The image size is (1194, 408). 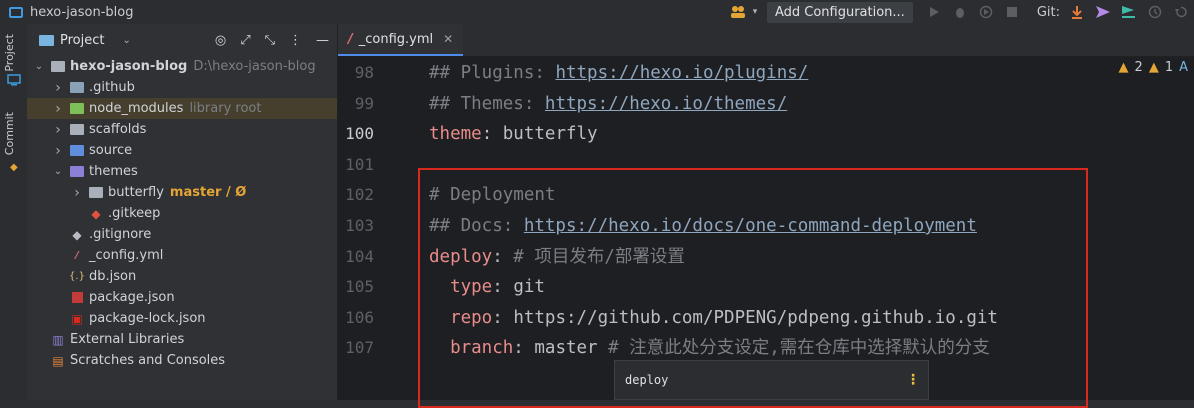 I want to click on tree-item: ⌄ hexo-jason-blog D:\hexo-jason-blog, so click(x=182, y=66).